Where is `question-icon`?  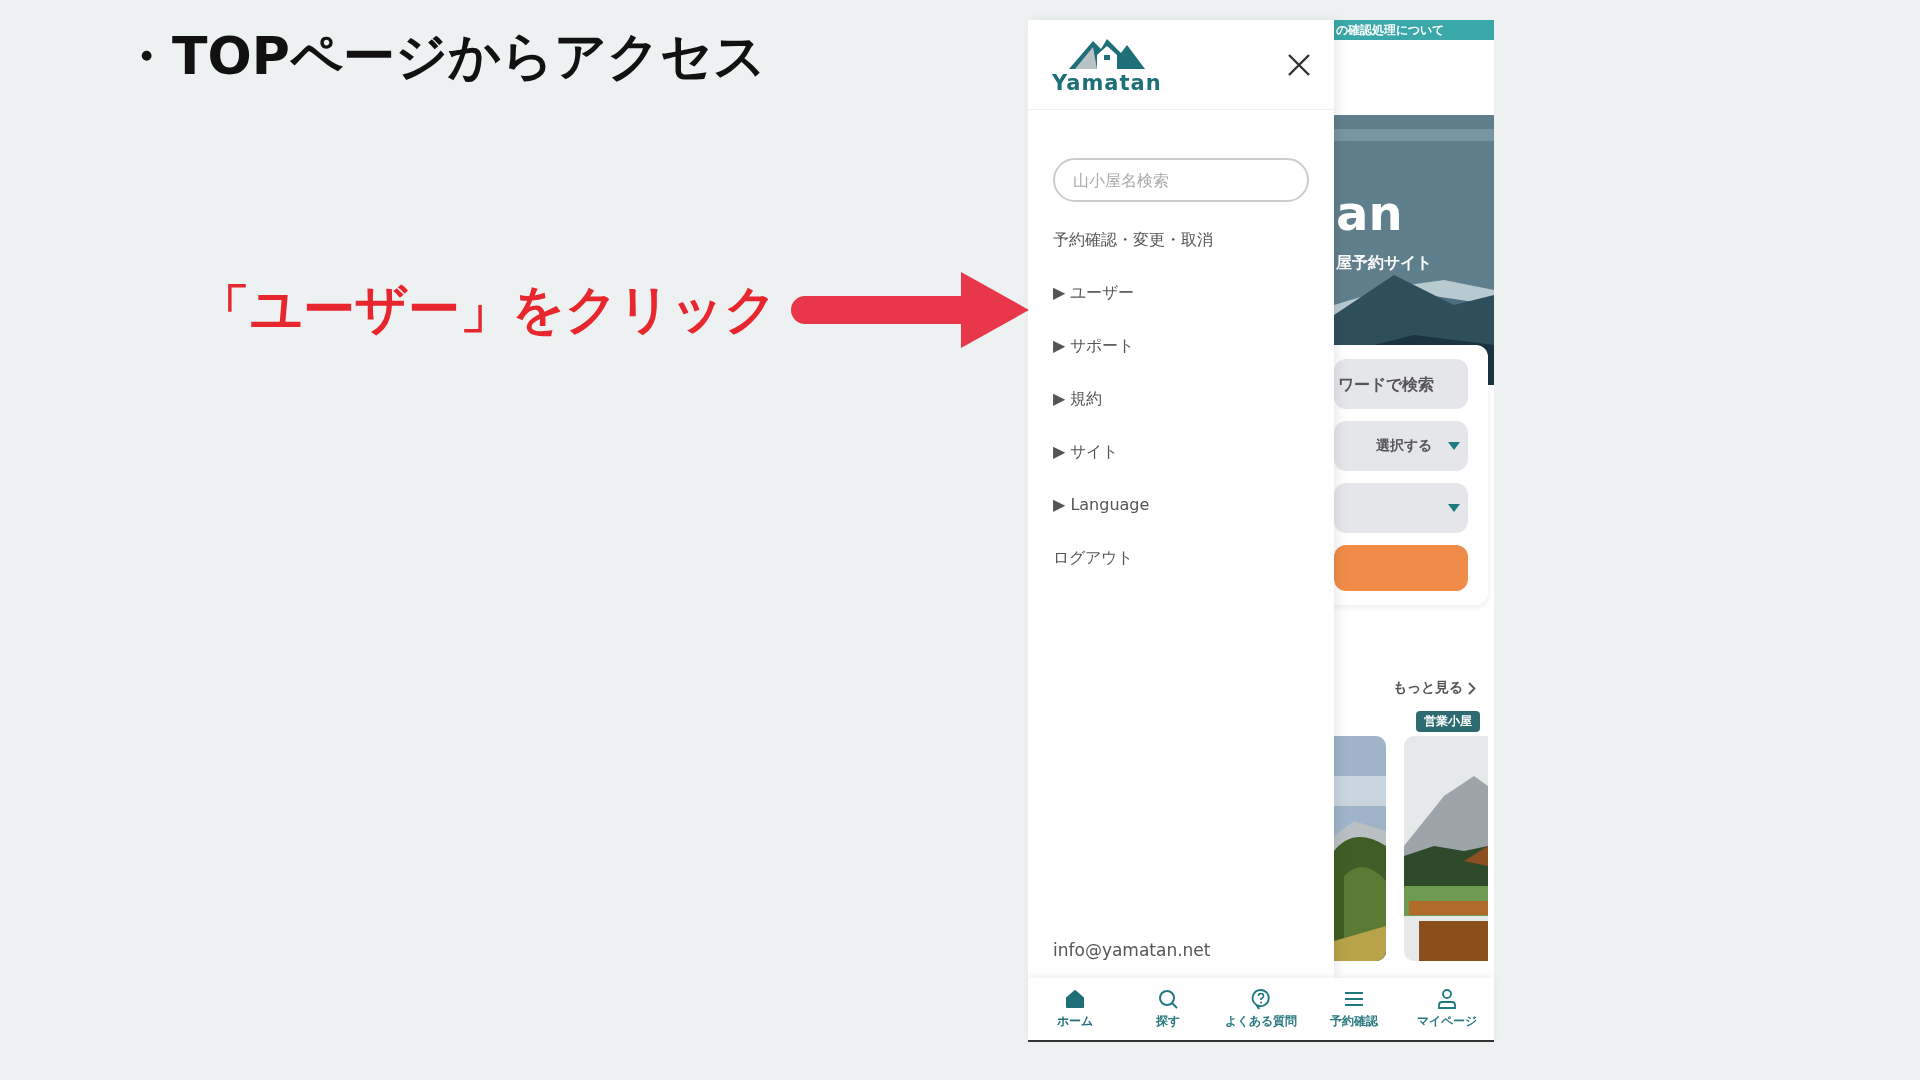
question-icon is located at coordinates (1261, 999).